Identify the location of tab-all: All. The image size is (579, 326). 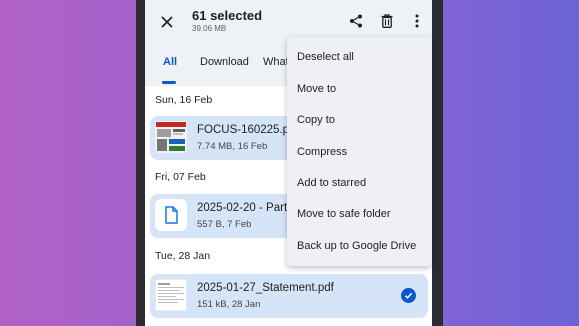
(170, 62).